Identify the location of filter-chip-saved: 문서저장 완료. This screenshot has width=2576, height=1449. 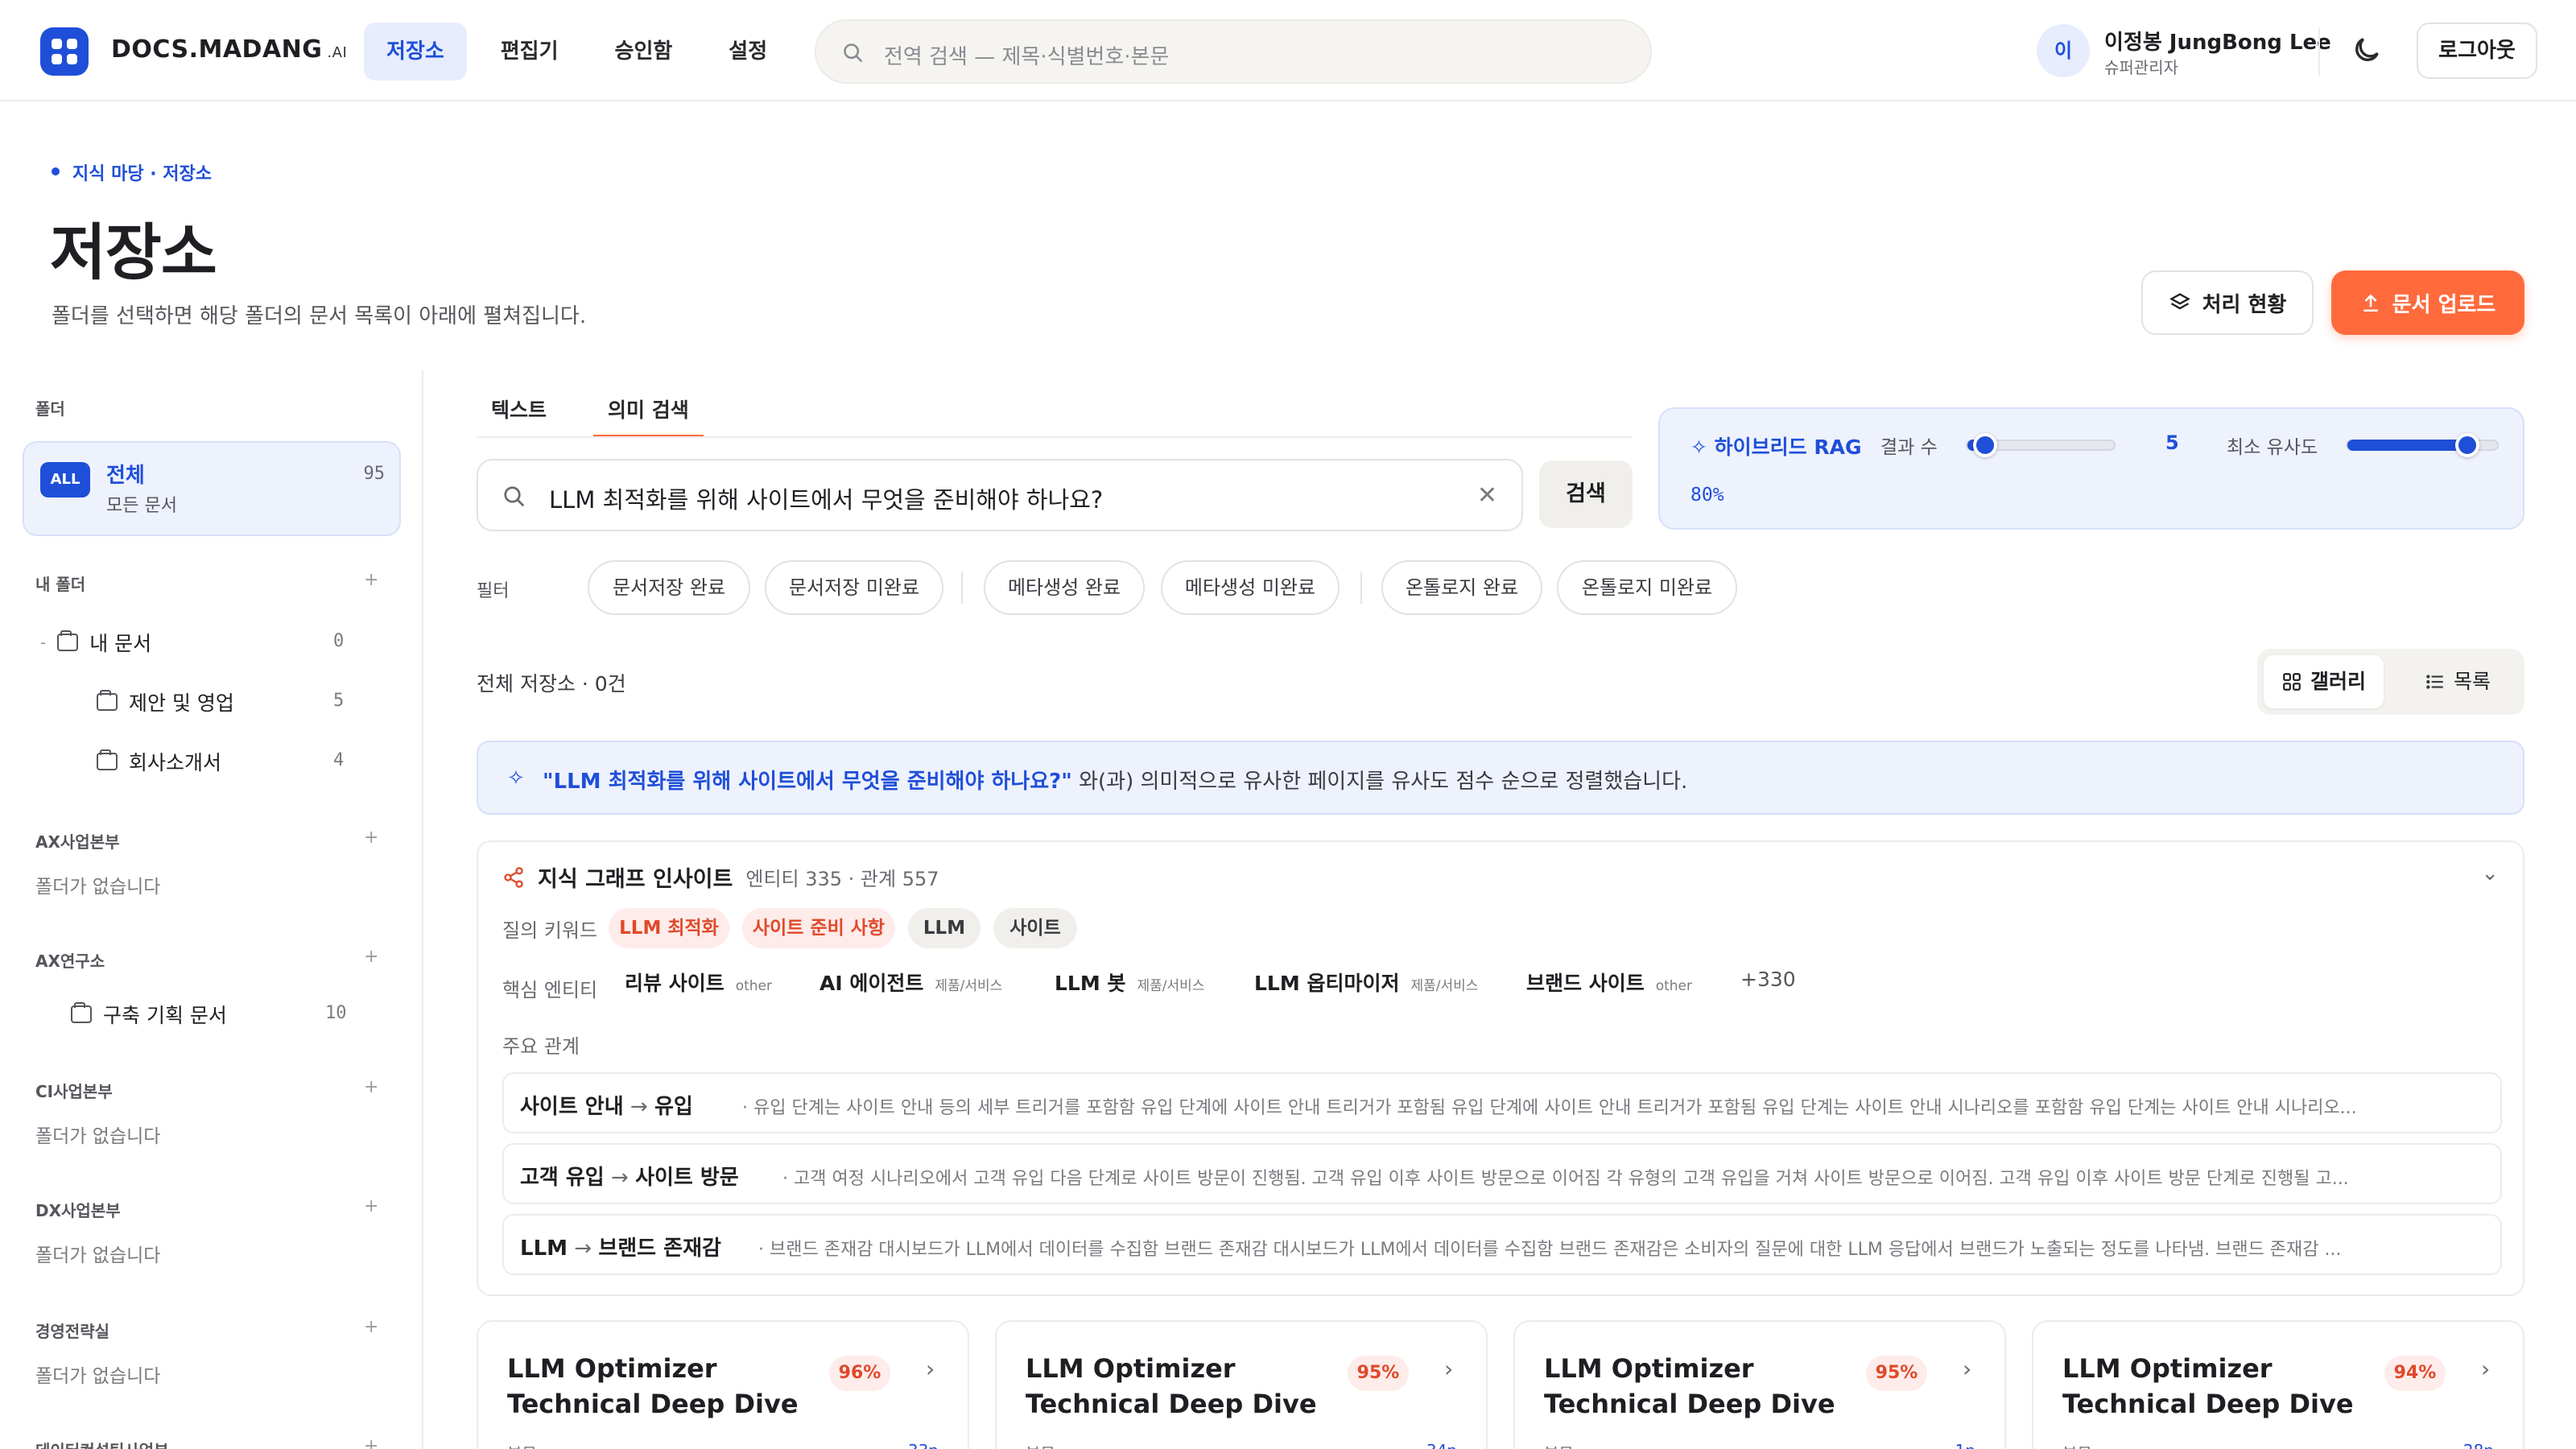
(669, 587).